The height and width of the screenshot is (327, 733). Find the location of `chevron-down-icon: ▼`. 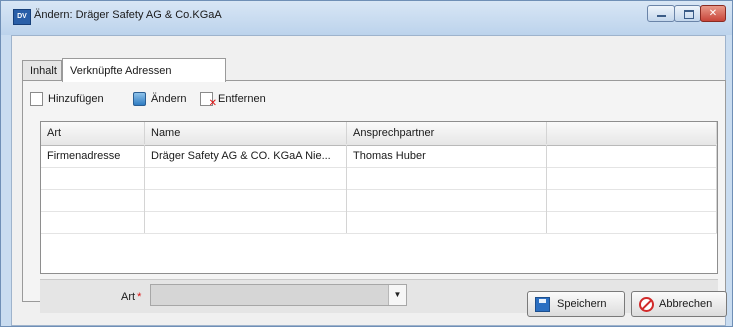

chevron-down-icon: ▼ is located at coordinates (397, 295).